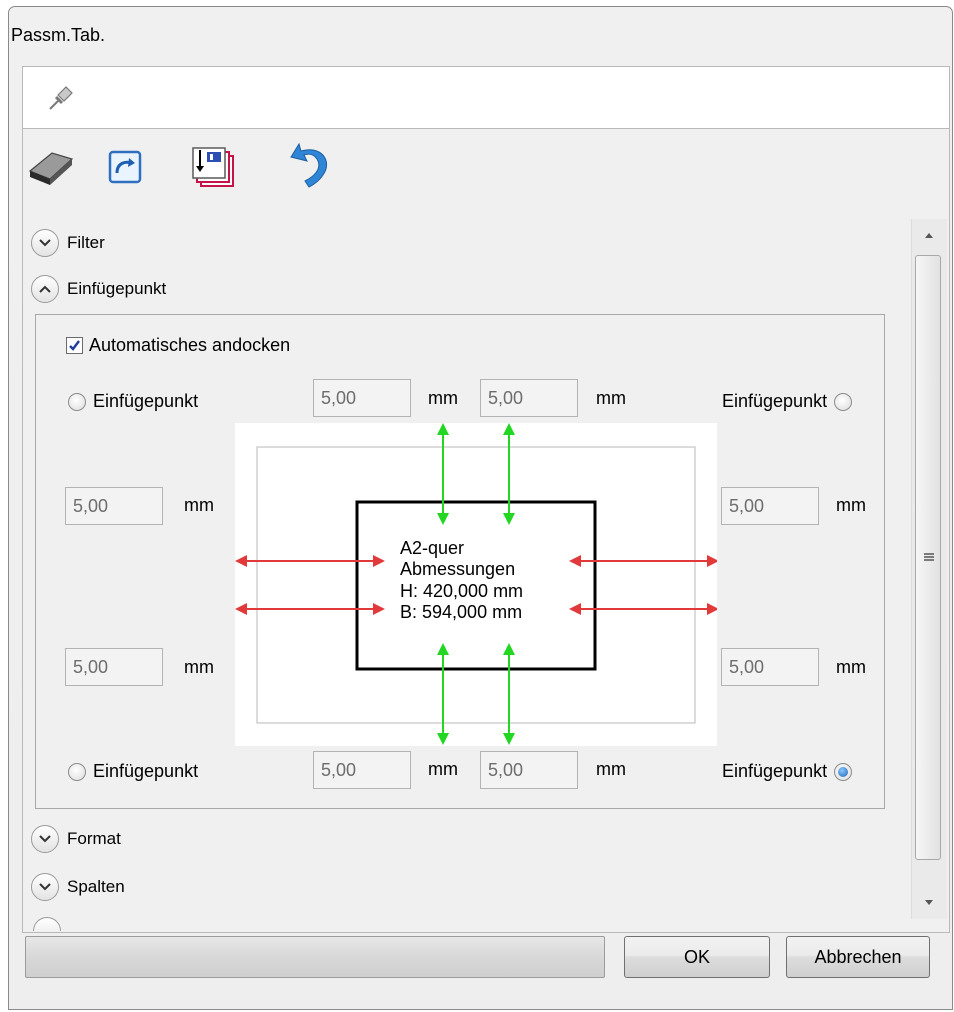  I want to click on section-partial, so click(47, 924).